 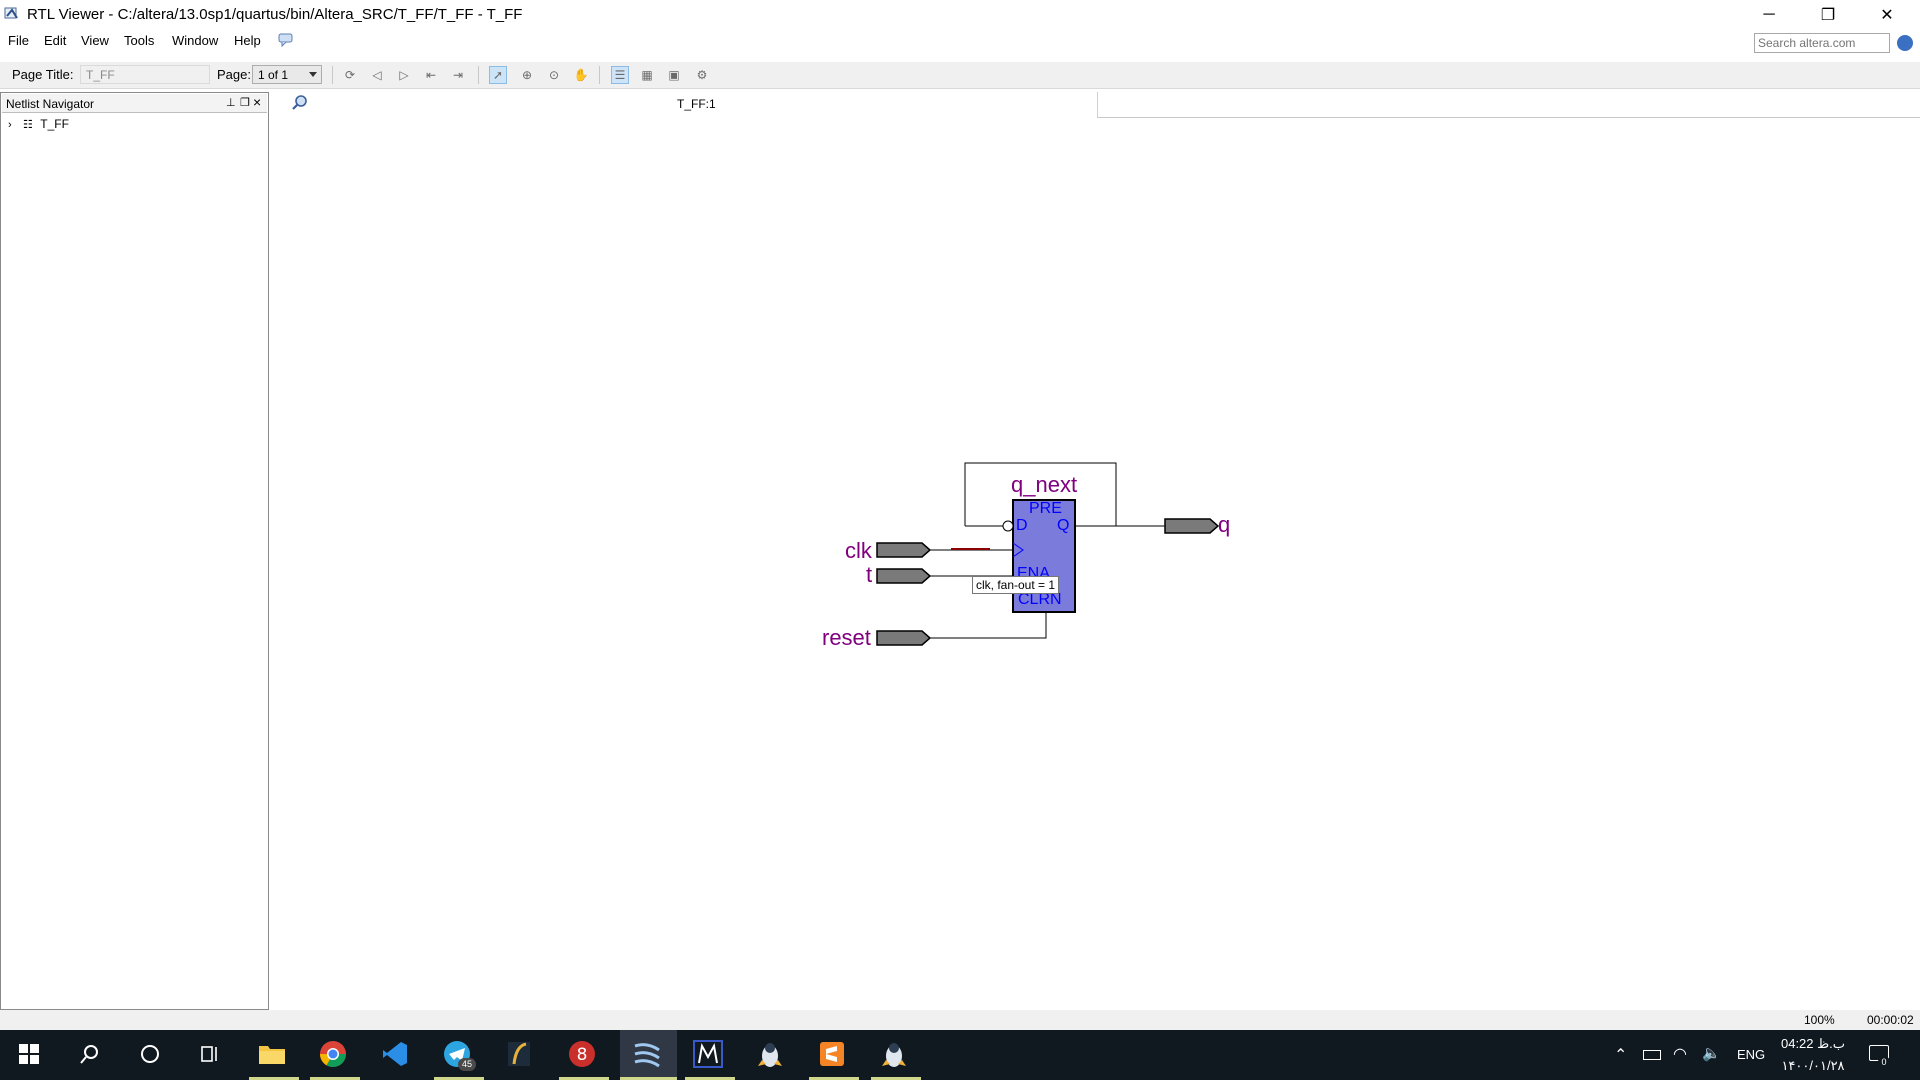 I want to click on hierarchy-icon: ☷, so click(x=28, y=125).